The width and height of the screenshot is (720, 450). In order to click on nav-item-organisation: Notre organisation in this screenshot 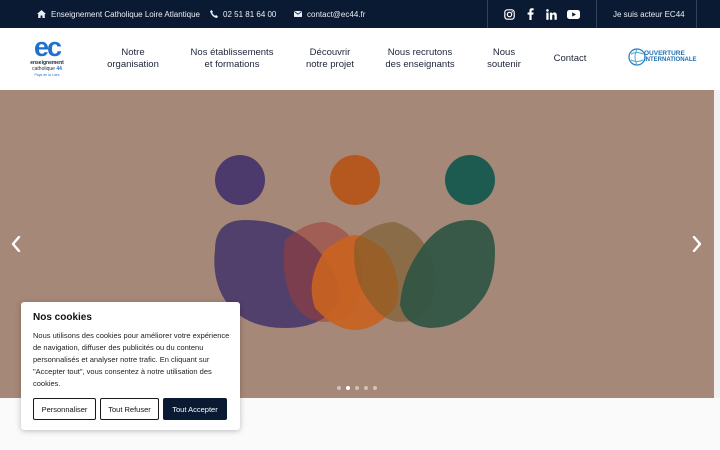, I will do `click(133, 59)`.